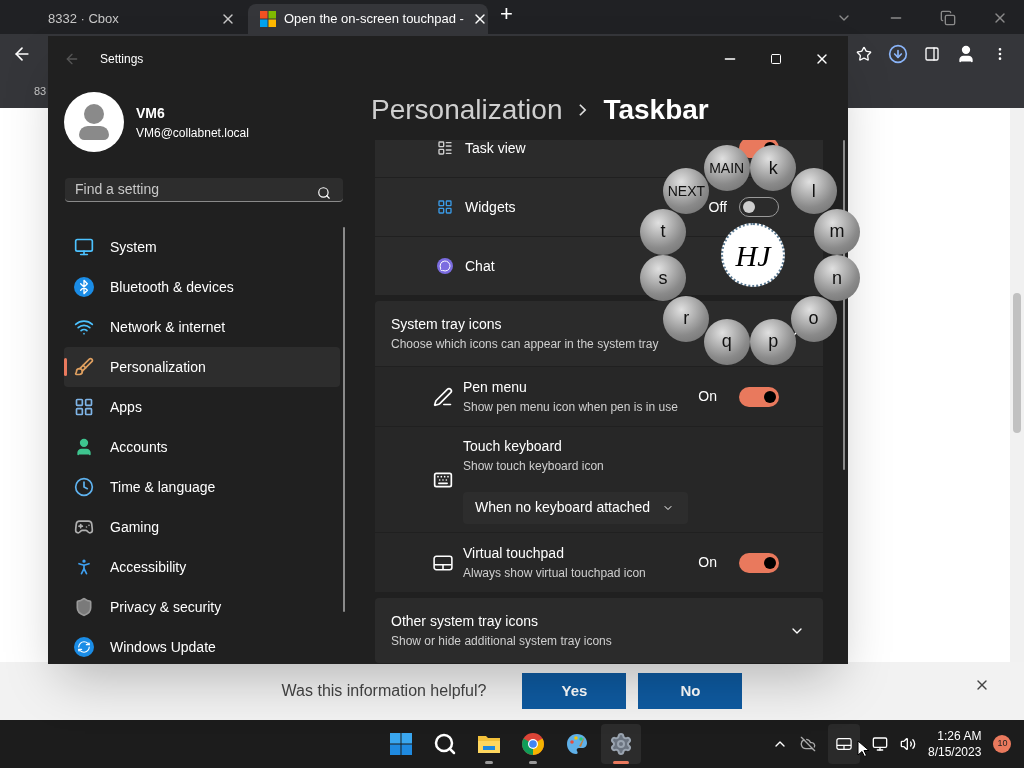 The width and height of the screenshot is (1024, 768). Describe the element at coordinates (202, 247) in the screenshot. I see `nav-item: System` at that location.